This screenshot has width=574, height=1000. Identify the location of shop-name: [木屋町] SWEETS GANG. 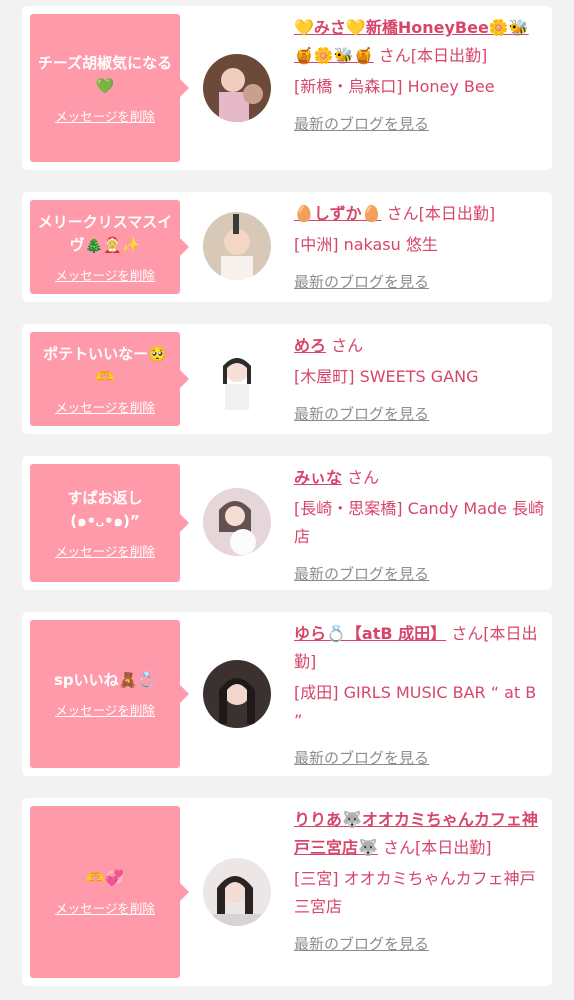
(386, 376).